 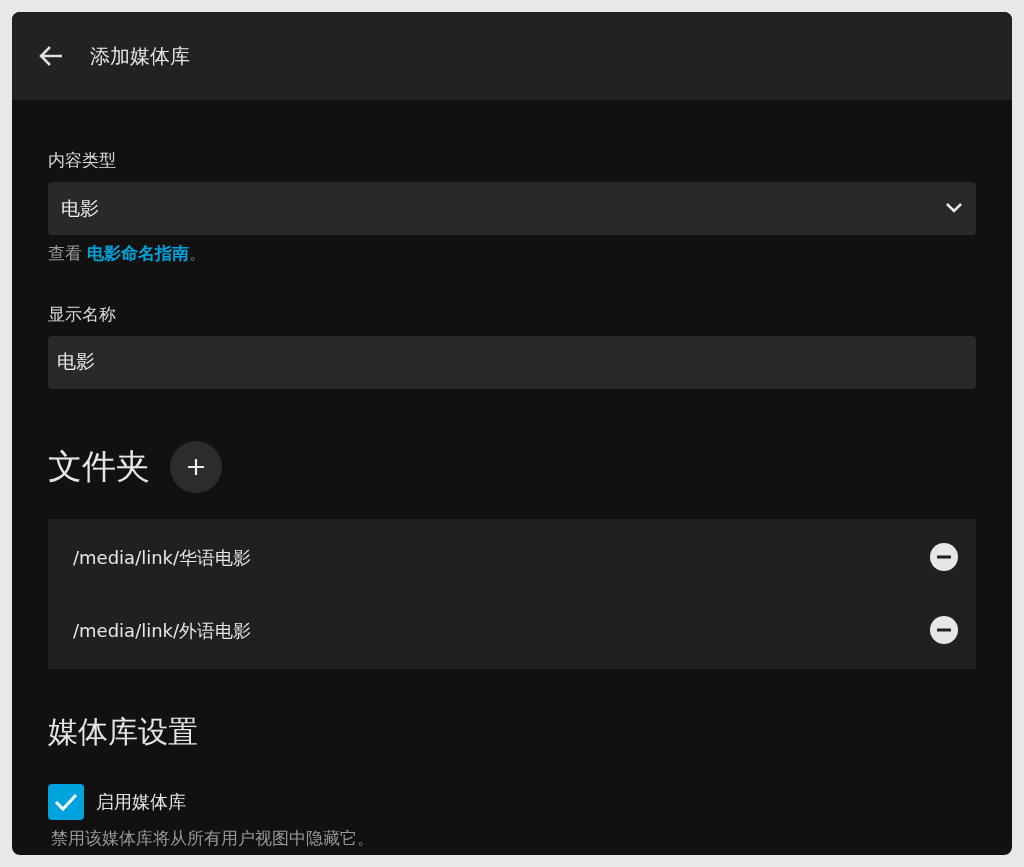 What do you see at coordinates (512, 208) in the screenshot?
I see `content-type-dropdown: 电影` at bounding box center [512, 208].